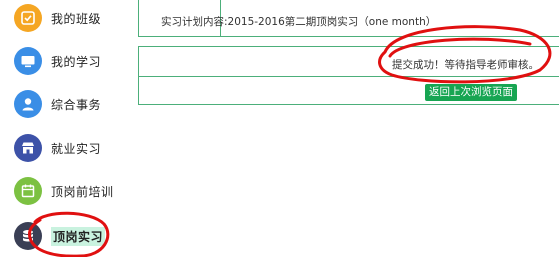  I want to click on store-icon, so click(28, 148).